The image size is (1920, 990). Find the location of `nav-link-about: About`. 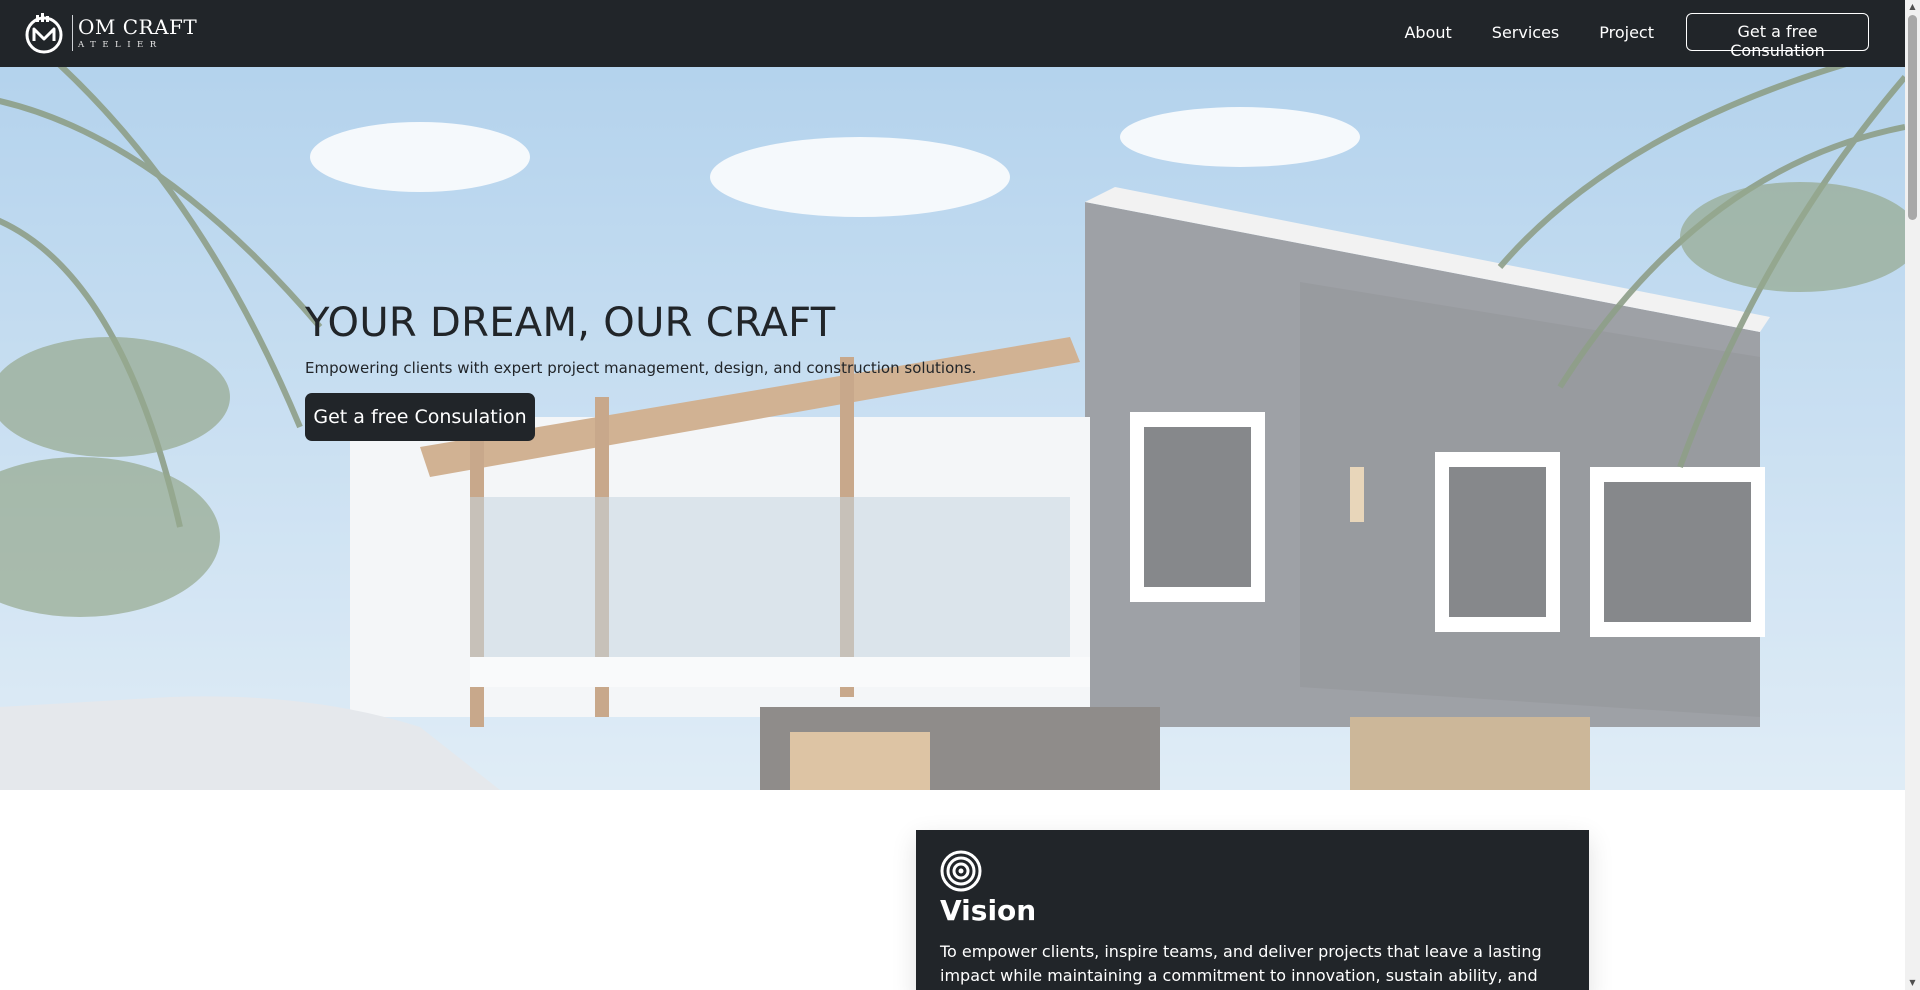

nav-link-about: About is located at coordinates (1427, 32).